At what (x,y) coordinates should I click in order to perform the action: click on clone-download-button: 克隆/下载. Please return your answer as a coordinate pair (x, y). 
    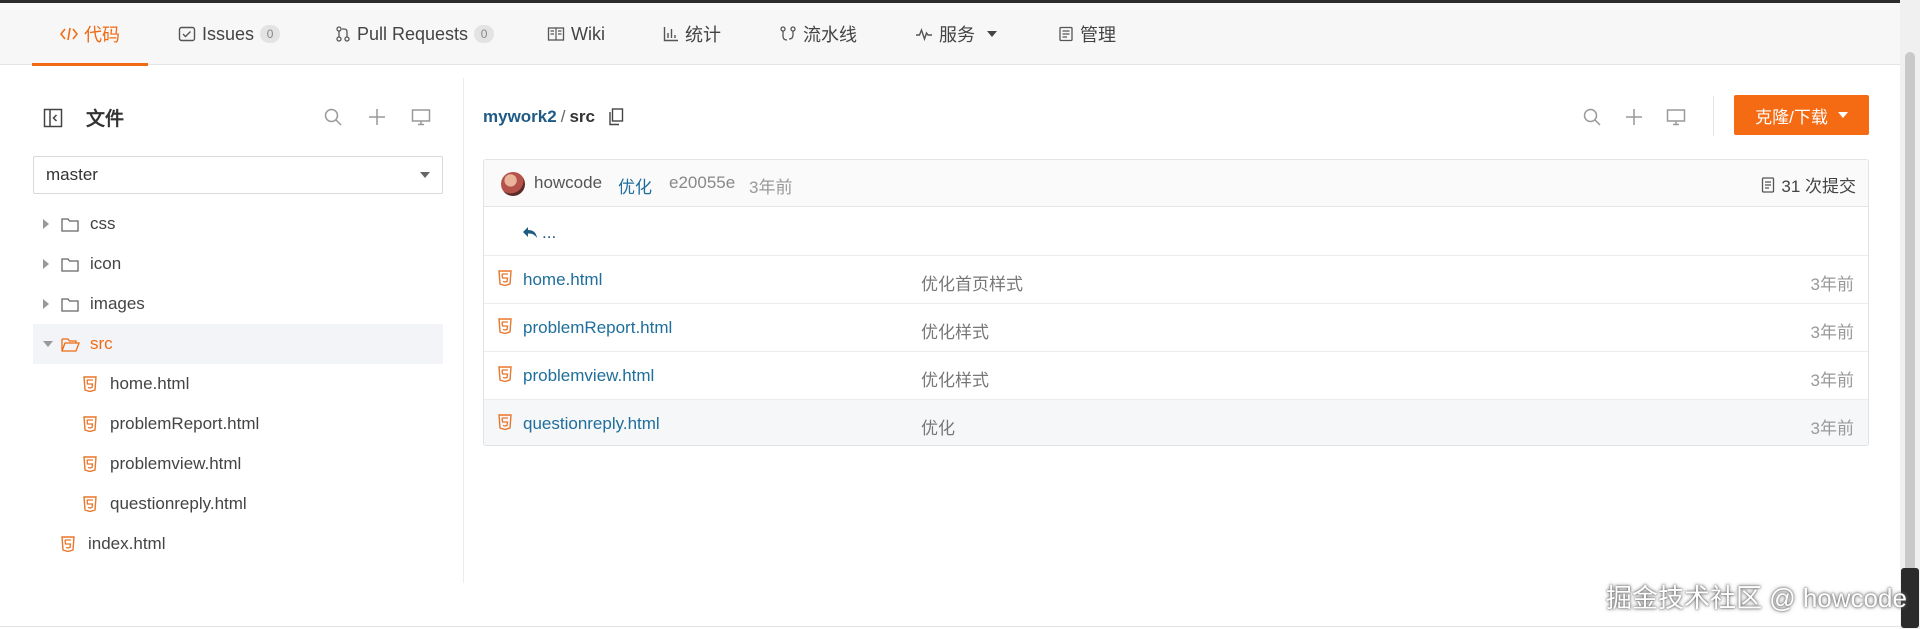
    Looking at the image, I should click on (1801, 115).